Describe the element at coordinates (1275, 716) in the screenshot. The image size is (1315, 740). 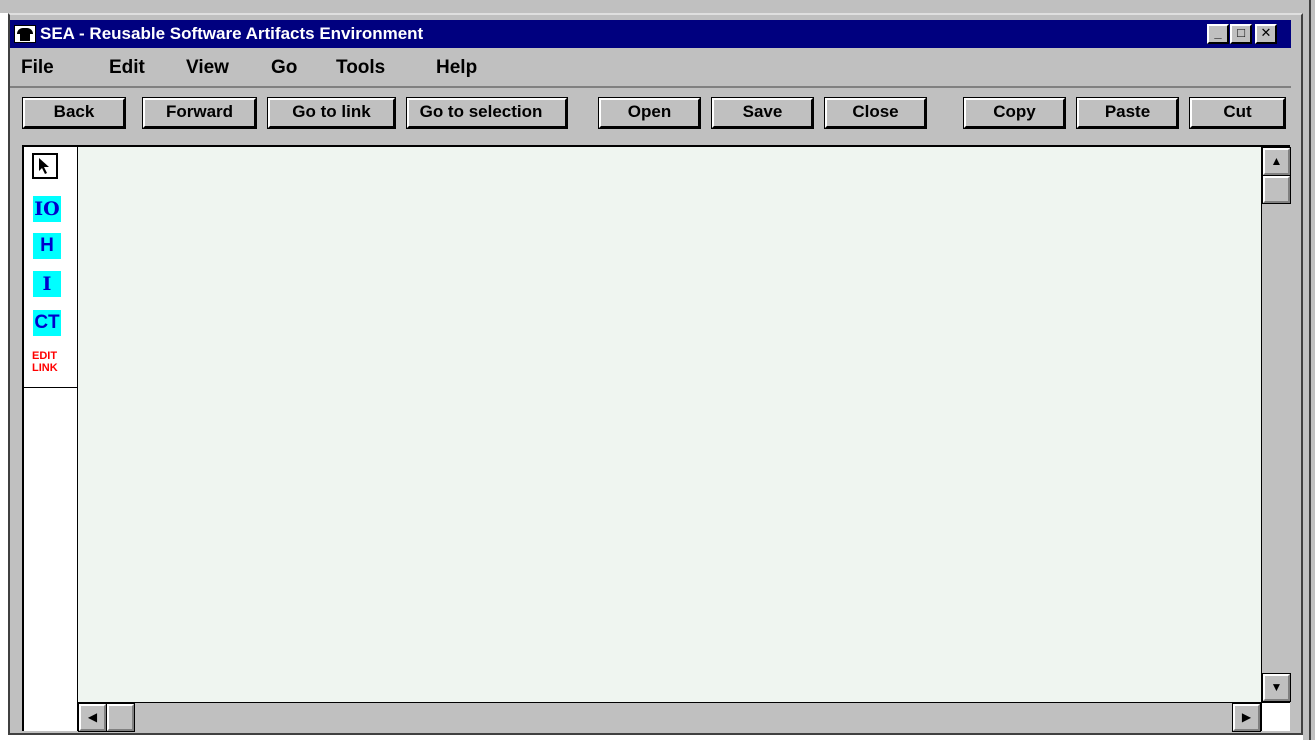
I see `scrollbar-corner` at that location.